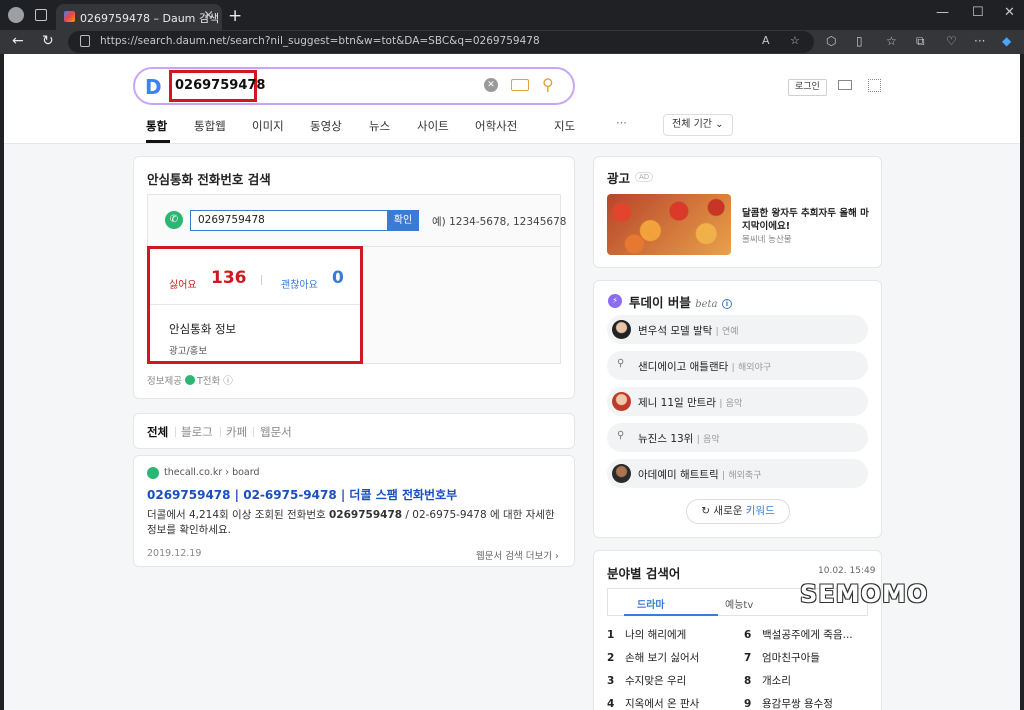 The width and height of the screenshot is (1024, 710). I want to click on split-screen-icon: ▯, so click(859, 41).